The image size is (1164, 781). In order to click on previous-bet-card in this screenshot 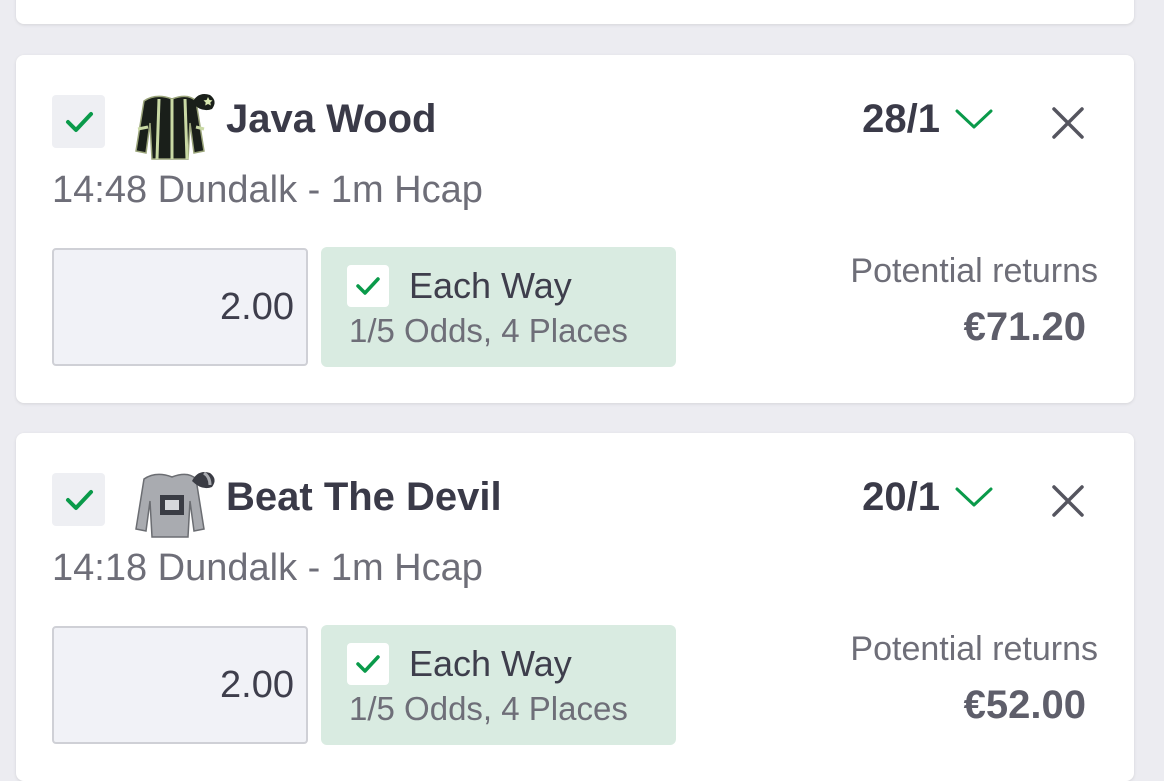, I will do `click(575, 12)`.